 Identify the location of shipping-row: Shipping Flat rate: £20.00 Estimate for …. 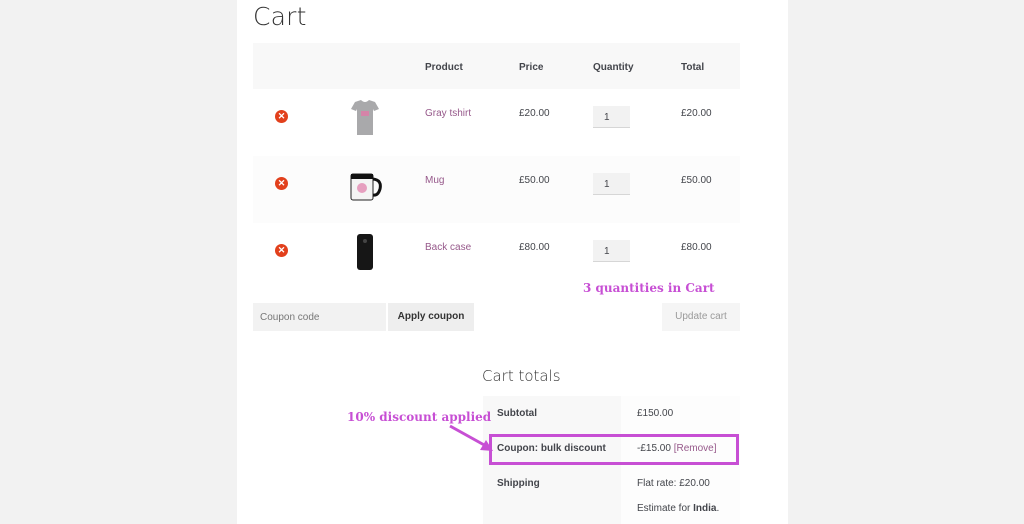
(611, 495).